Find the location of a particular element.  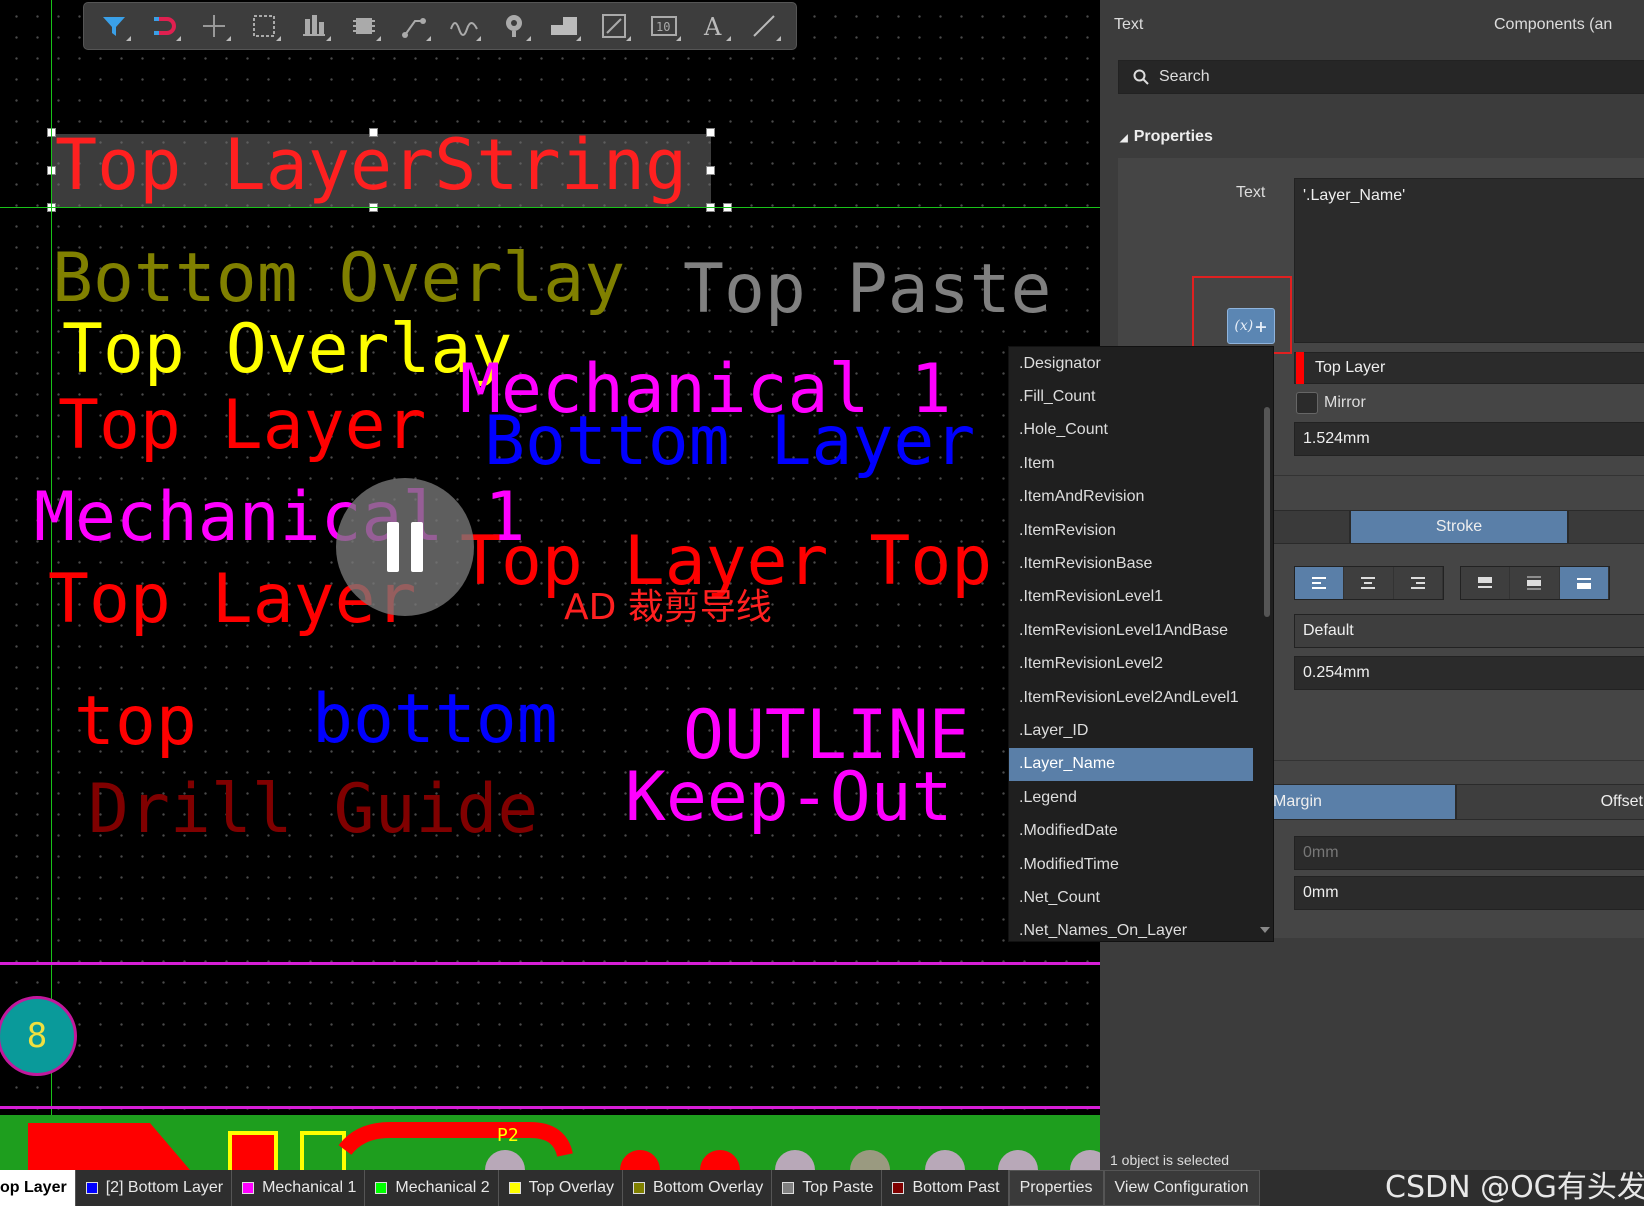

scroll-down-icon is located at coordinates (1265, 930).